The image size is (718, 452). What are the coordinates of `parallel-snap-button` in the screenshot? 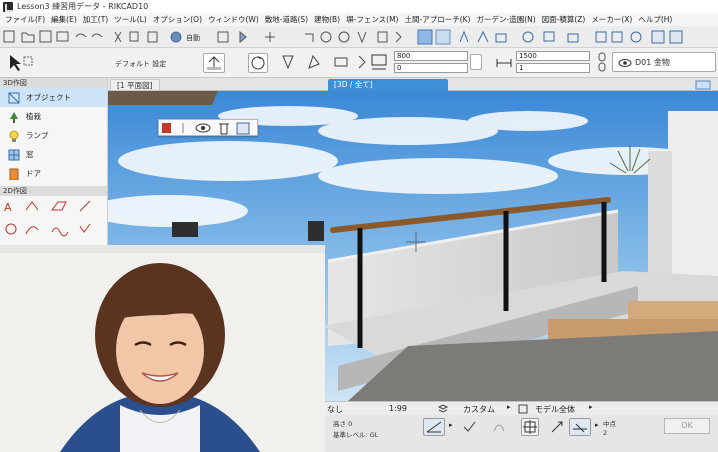 It's located at (580, 427).